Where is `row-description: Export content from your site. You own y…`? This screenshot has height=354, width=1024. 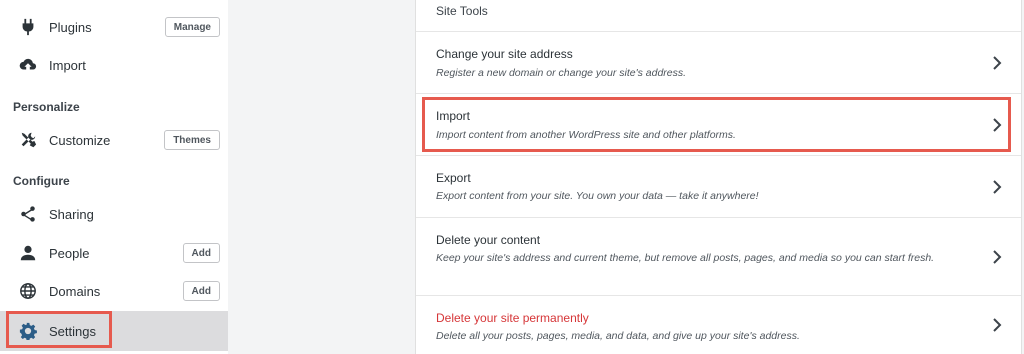 row-description: Export content from your site. You own y… is located at coordinates (597, 196).